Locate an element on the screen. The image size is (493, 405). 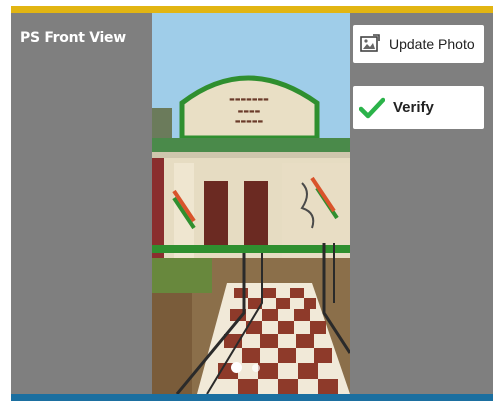
top-accent-bar is located at coordinates (252, 9).